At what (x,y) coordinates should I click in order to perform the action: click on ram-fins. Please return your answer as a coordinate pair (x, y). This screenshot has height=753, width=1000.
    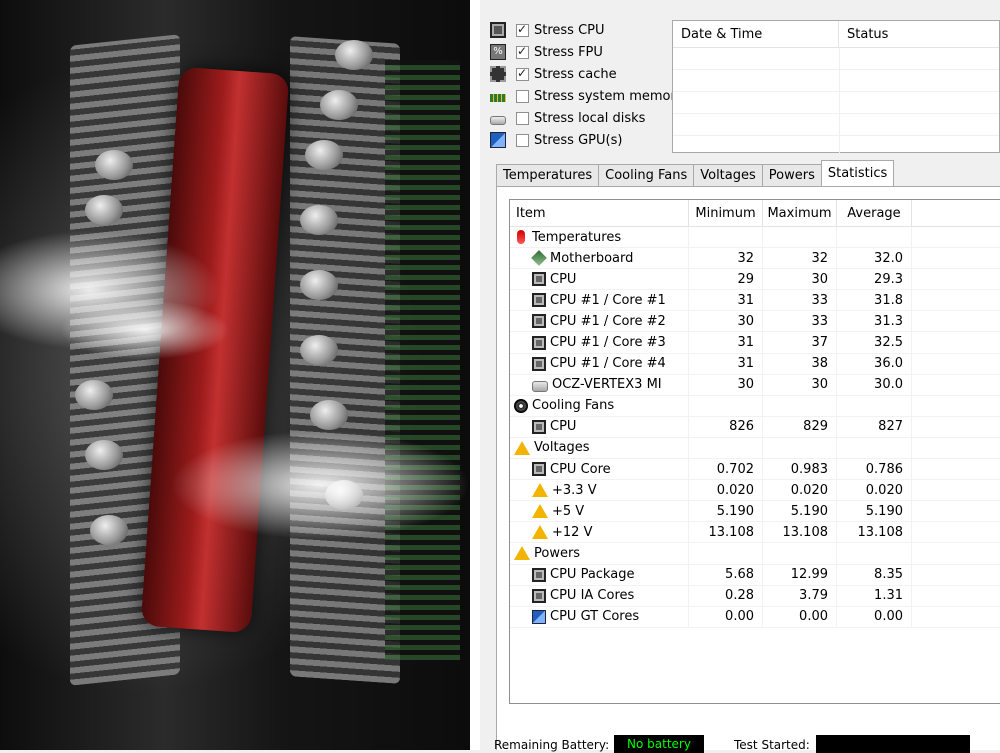
    Looking at the image, I should click on (422, 360).